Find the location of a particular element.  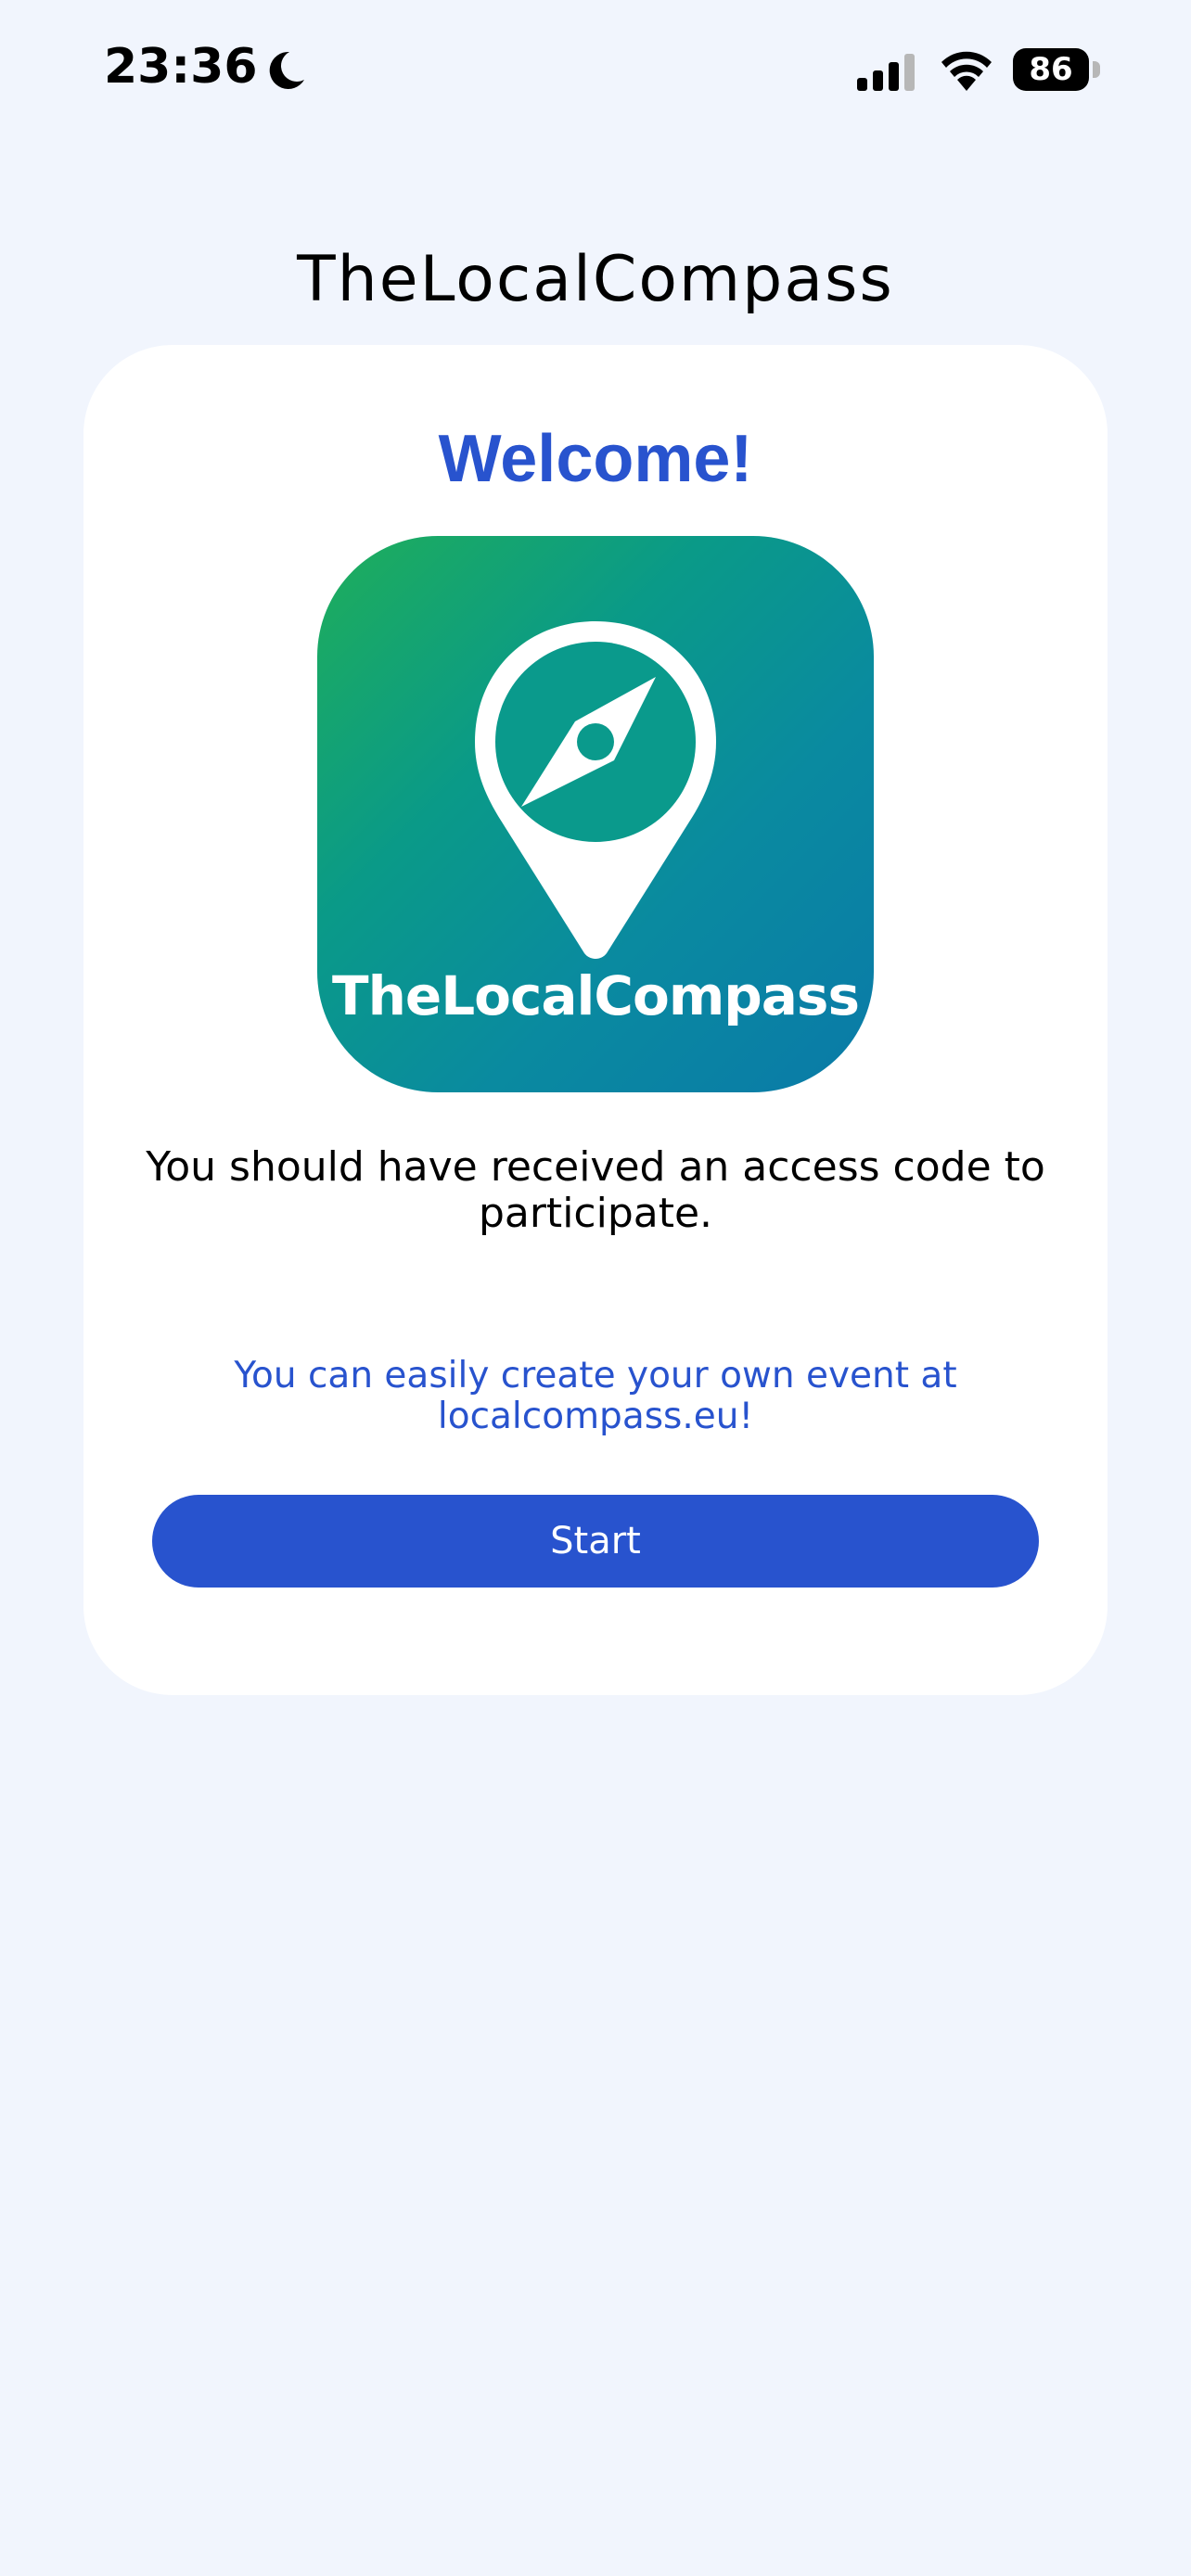

cellular-signal-icon is located at coordinates (886, 72).